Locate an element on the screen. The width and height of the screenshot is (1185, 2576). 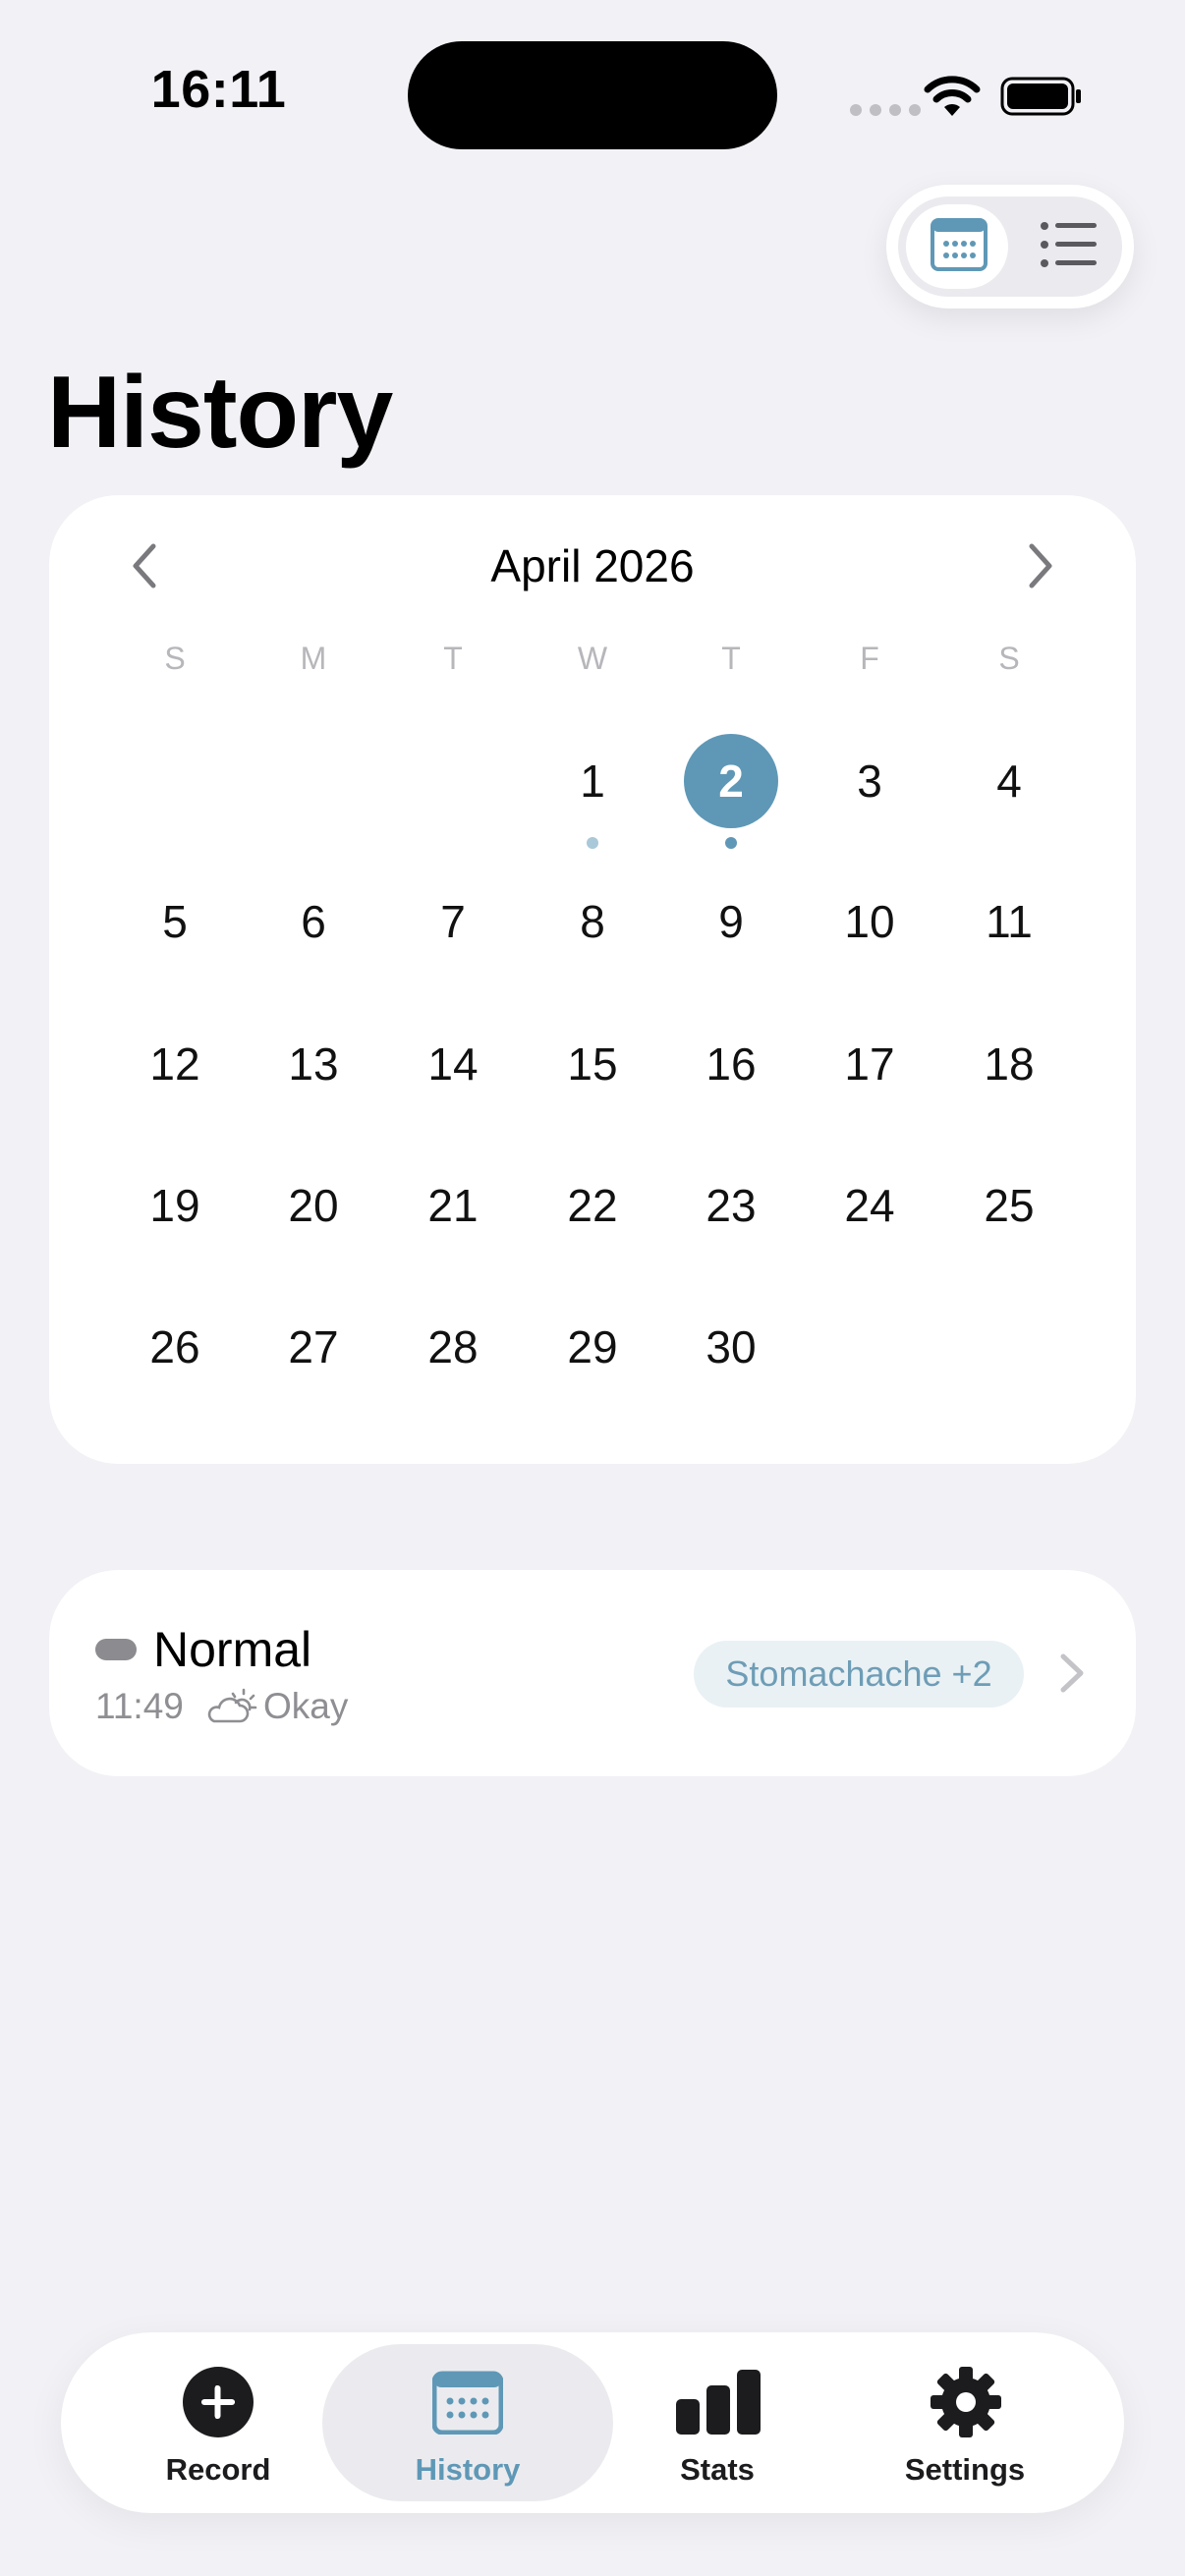
calendar-icon is located at coordinates (468, 2402).